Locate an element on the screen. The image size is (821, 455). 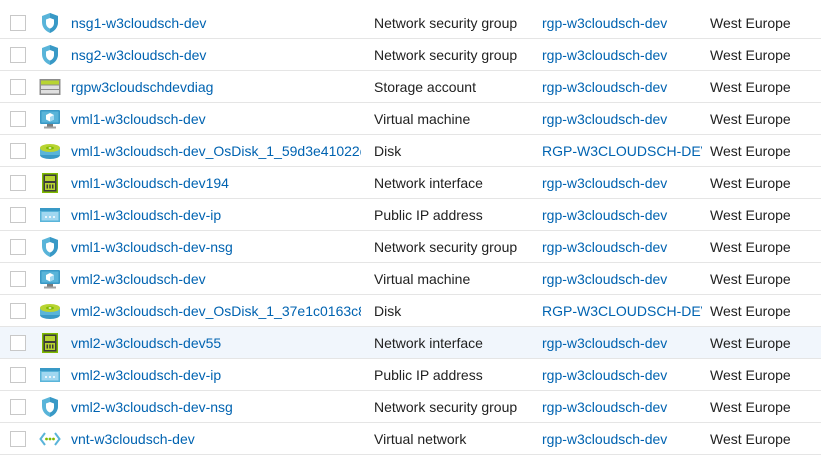
virtual-network-icon is located at coordinates (50, 439).